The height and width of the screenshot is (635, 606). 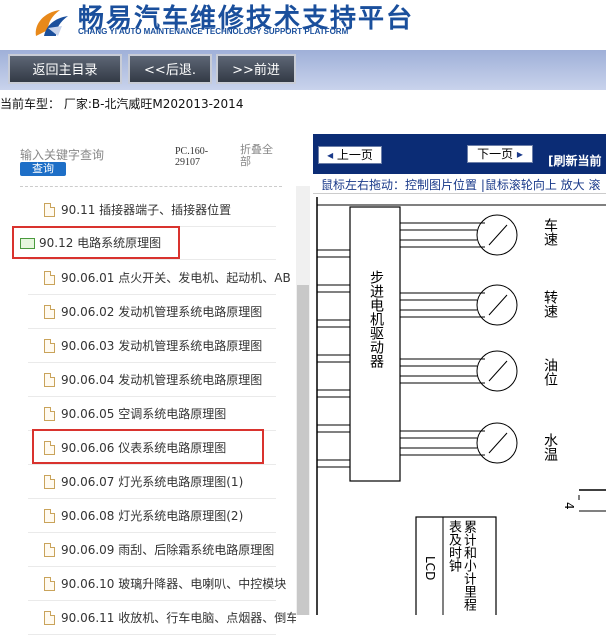 What do you see at coordinates (575, 160) in the screenshot?
I see `refresh-link: [刷新当前` at bounding box center [575, 160].